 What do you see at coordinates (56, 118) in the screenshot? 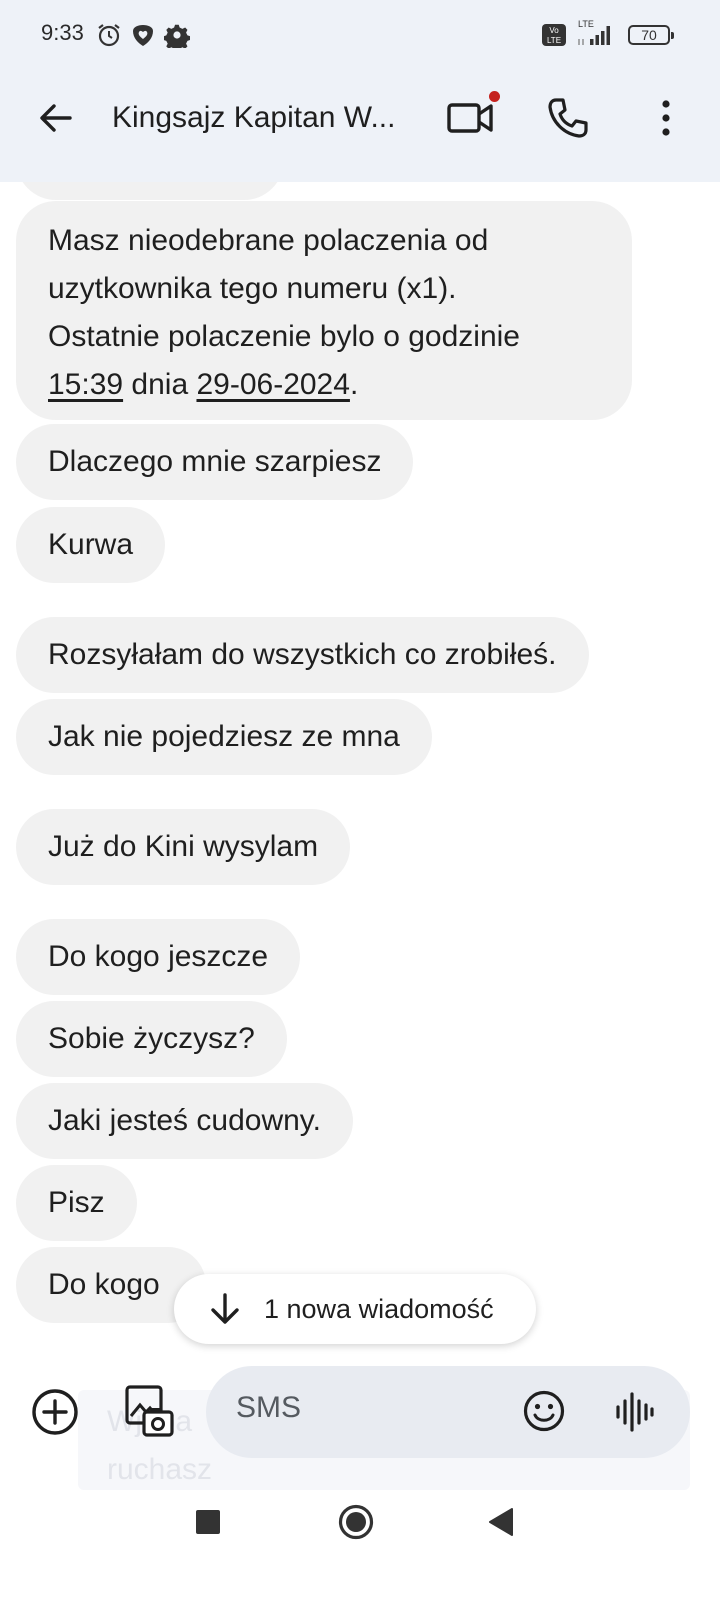
I see `back-arrow-icon` at bounding box center [56, 118].